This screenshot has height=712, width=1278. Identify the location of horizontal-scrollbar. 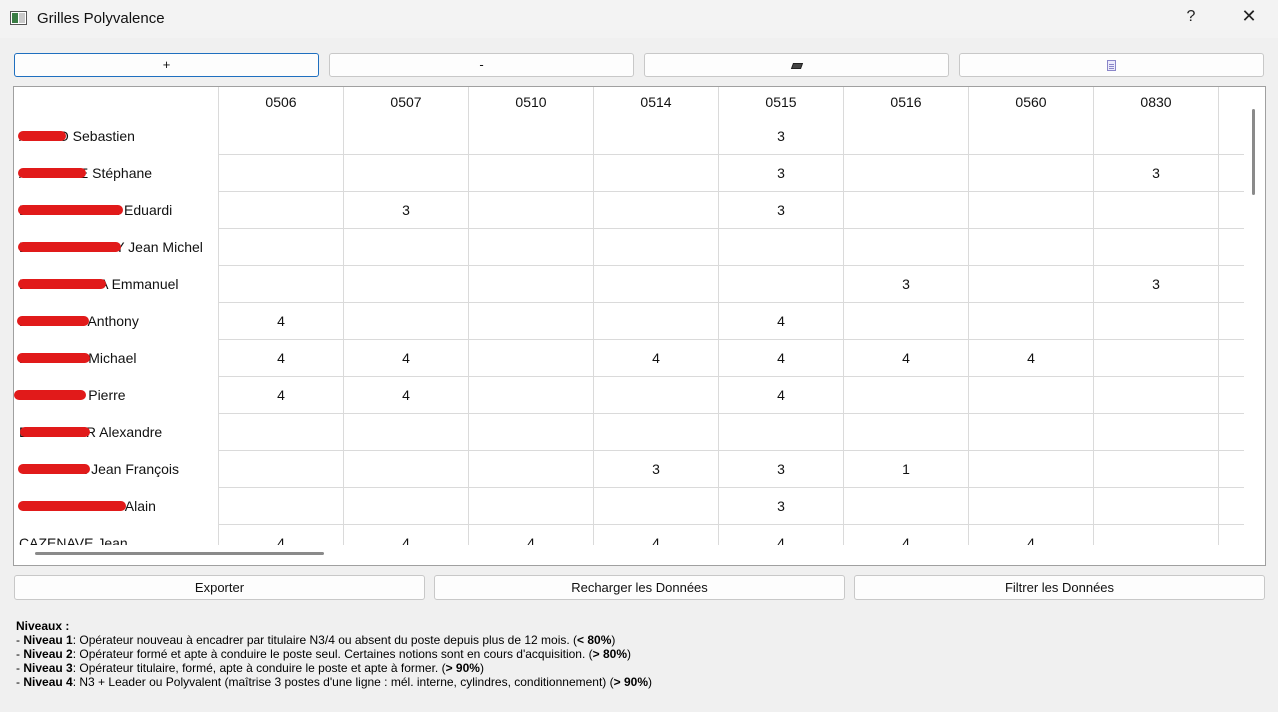
(639, 555).